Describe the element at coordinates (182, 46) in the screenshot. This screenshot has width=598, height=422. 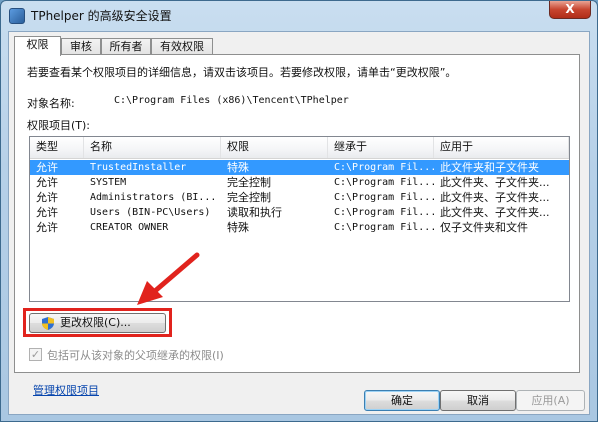
I see `tab-effective-permissions: 有效权限` at that location.